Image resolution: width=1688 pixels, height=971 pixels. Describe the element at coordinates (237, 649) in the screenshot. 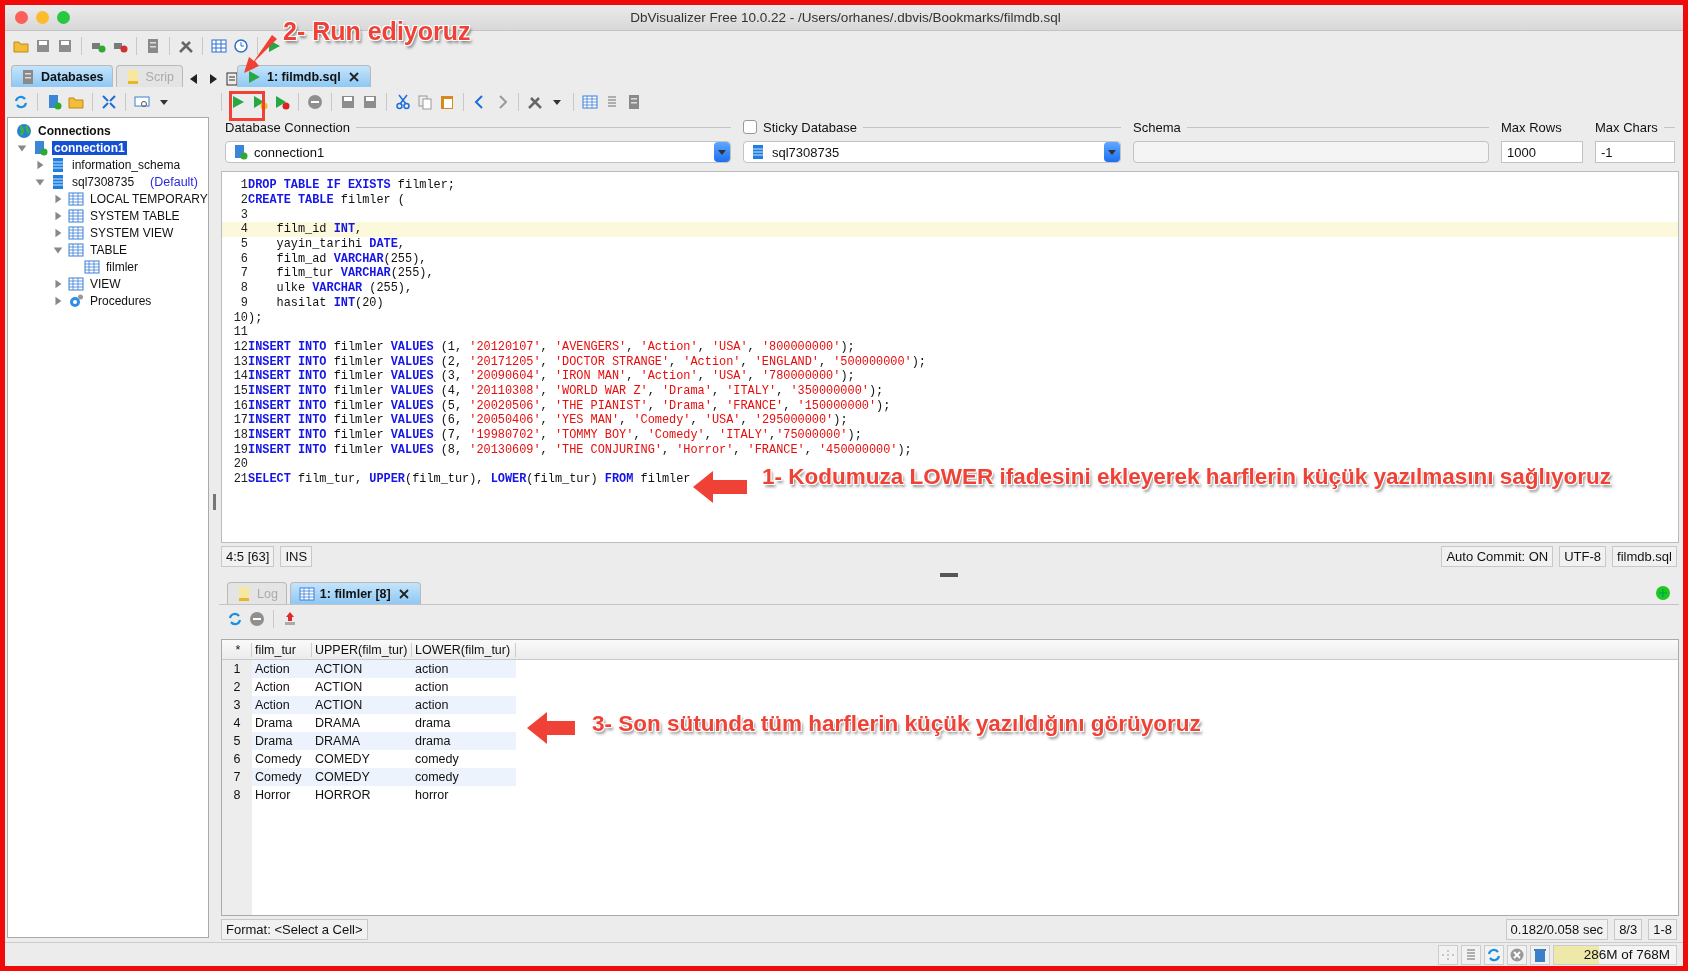

I see `column-header: *` at that location.